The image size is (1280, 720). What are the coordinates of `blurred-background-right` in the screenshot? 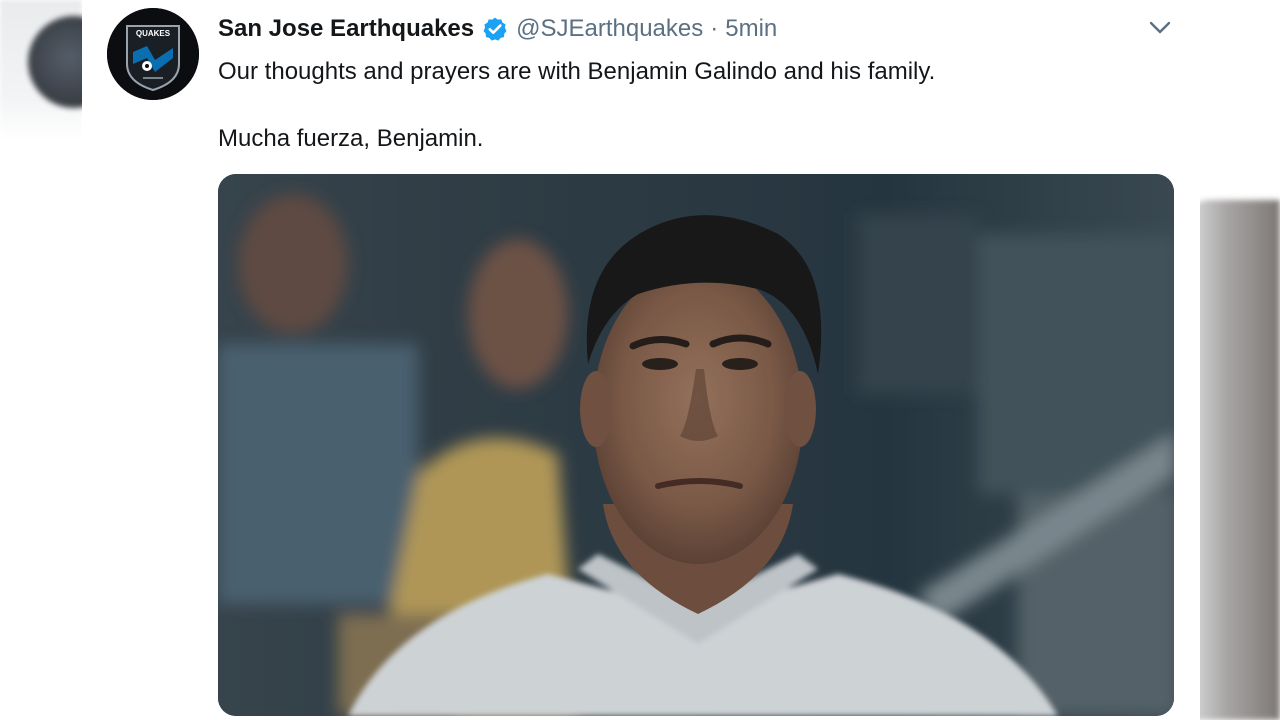 It's located at (1235, 460).